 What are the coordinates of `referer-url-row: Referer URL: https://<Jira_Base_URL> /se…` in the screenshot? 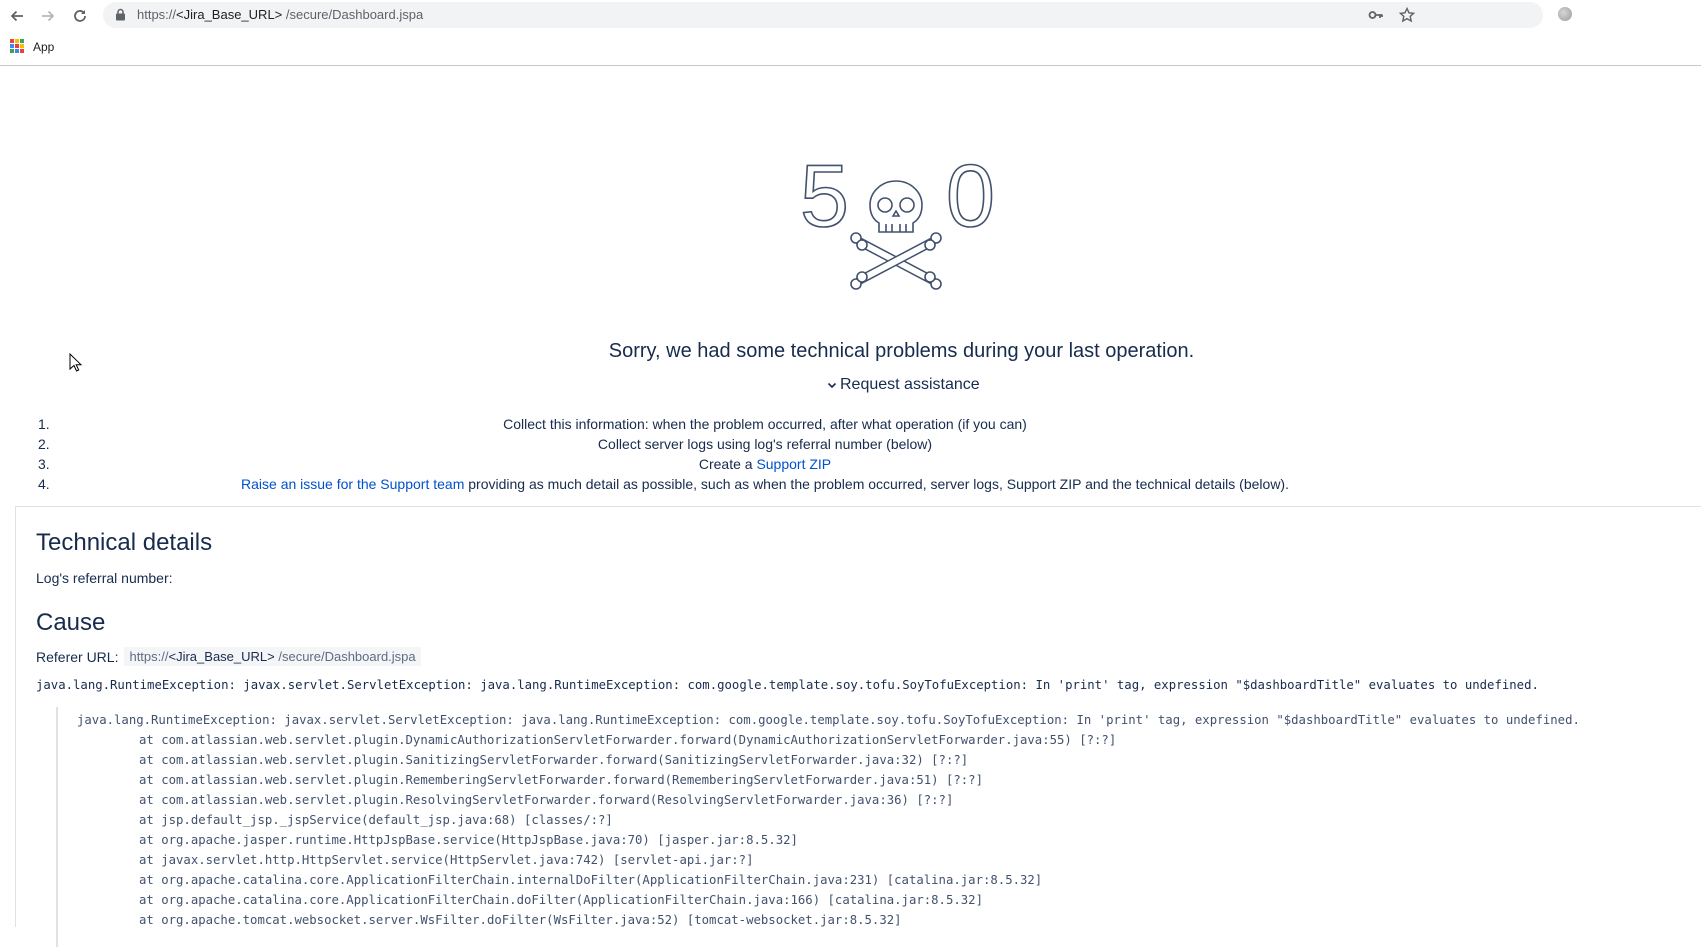 It's located at (228, 656).